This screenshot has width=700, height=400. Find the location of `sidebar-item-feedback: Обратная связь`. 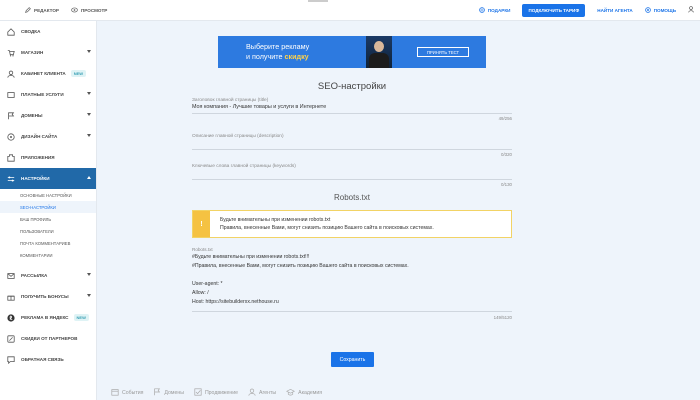

sidebar-item-feedback: Обратная связь is located at coordinates (48, 359).